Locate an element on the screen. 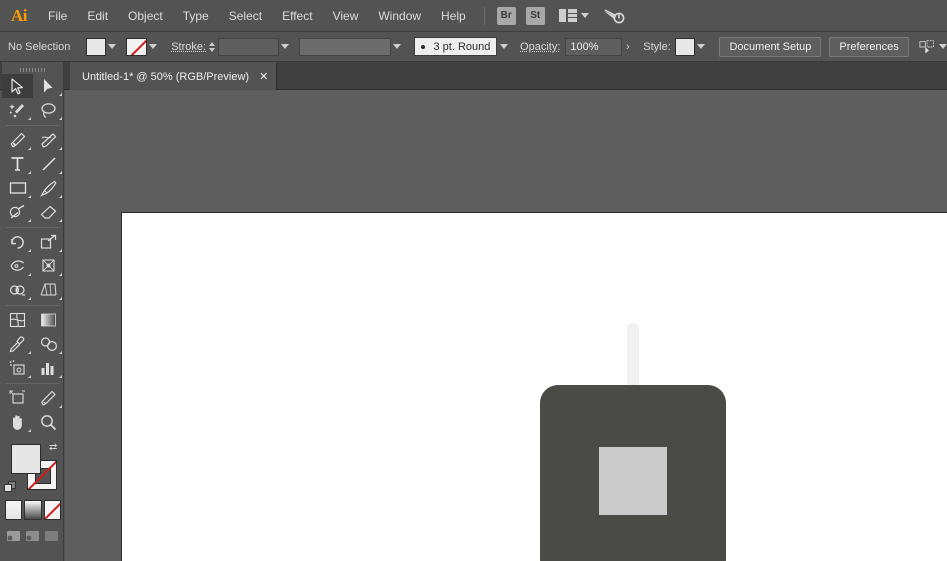 The height and width of the screenshot is (561, 947). curvature-tool is located at coordinates (48, 140).